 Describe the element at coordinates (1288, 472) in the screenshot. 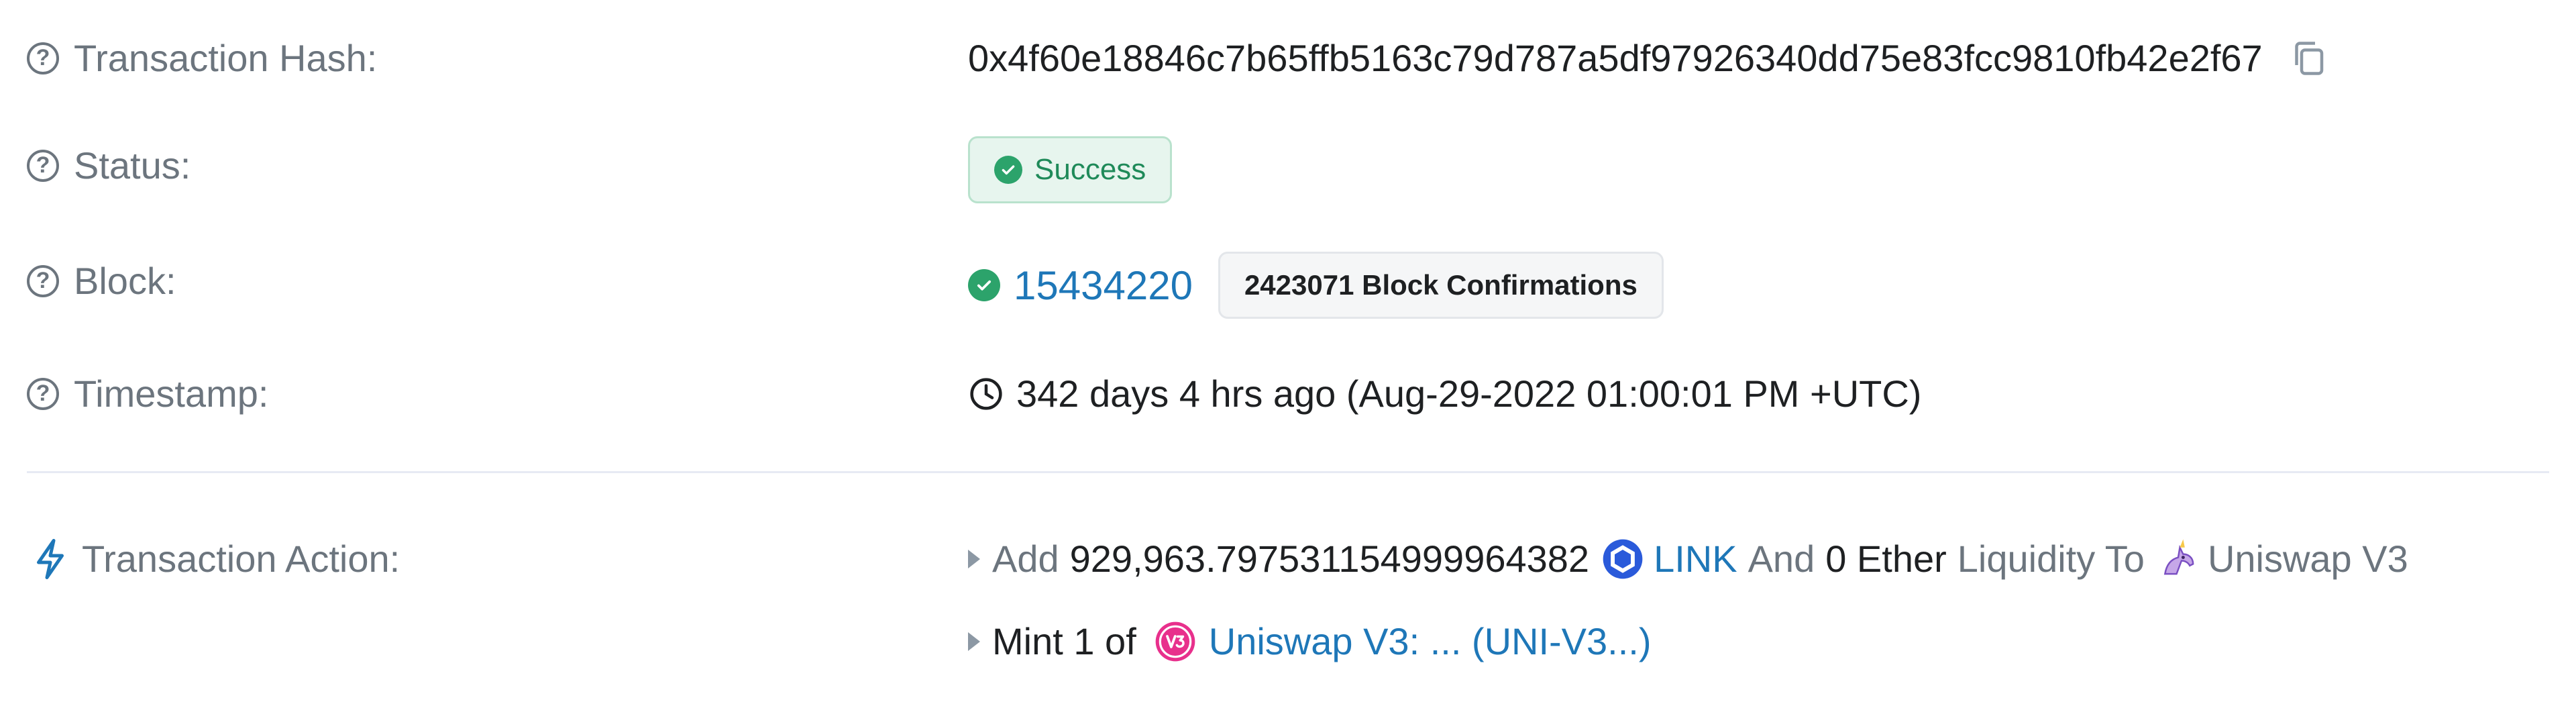

I see `section-divider` at that location.